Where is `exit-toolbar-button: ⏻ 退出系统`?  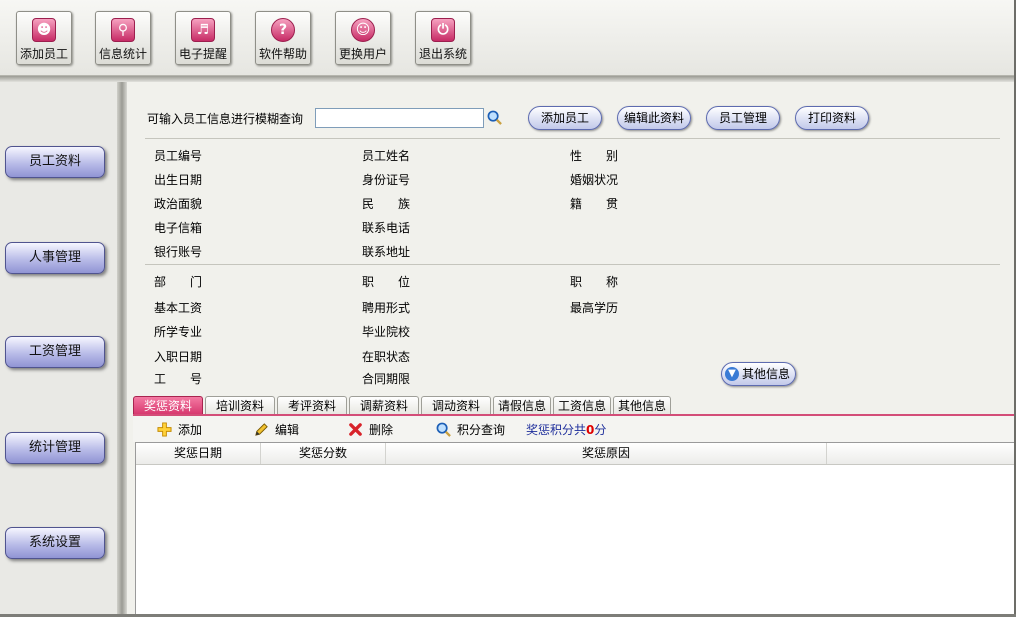 exit-toolbar-button: ⏻ 退出系统 is located at coordinates (443, 38).